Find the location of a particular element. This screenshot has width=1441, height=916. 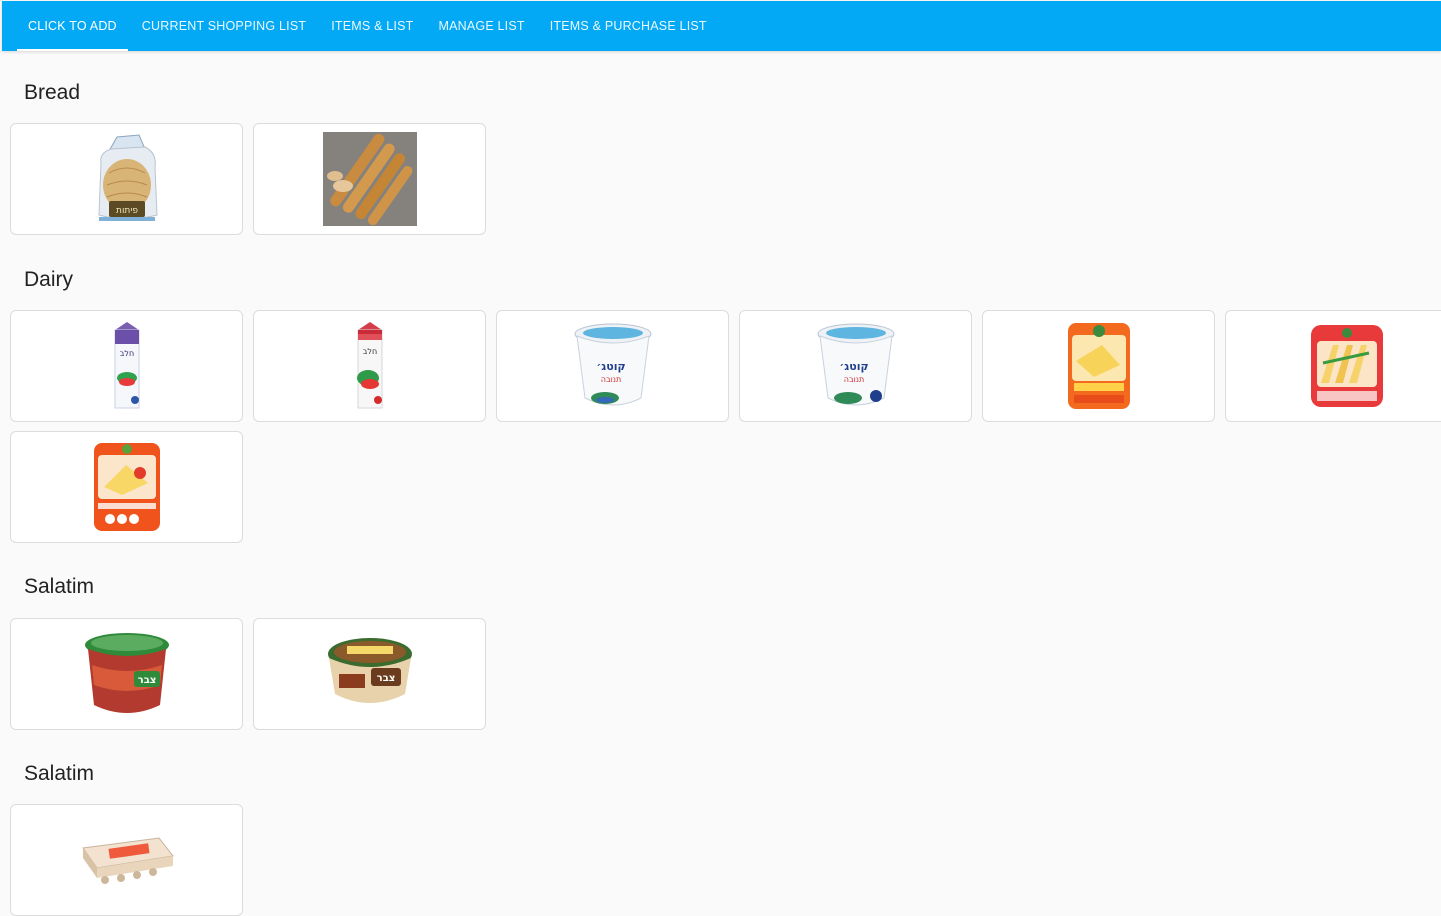

tnuva-label: תנובה is located at coordinates (610, 379).